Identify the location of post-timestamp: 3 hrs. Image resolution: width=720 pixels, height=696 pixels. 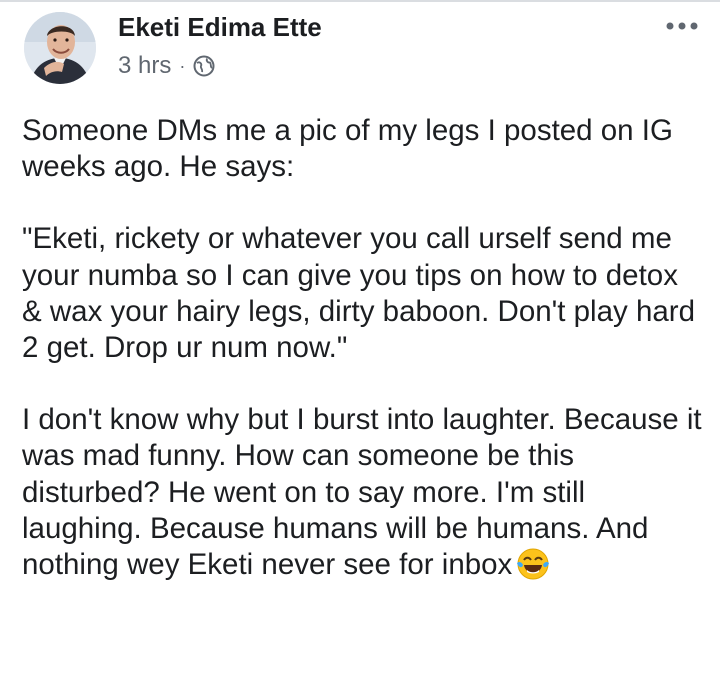
(144, 66).